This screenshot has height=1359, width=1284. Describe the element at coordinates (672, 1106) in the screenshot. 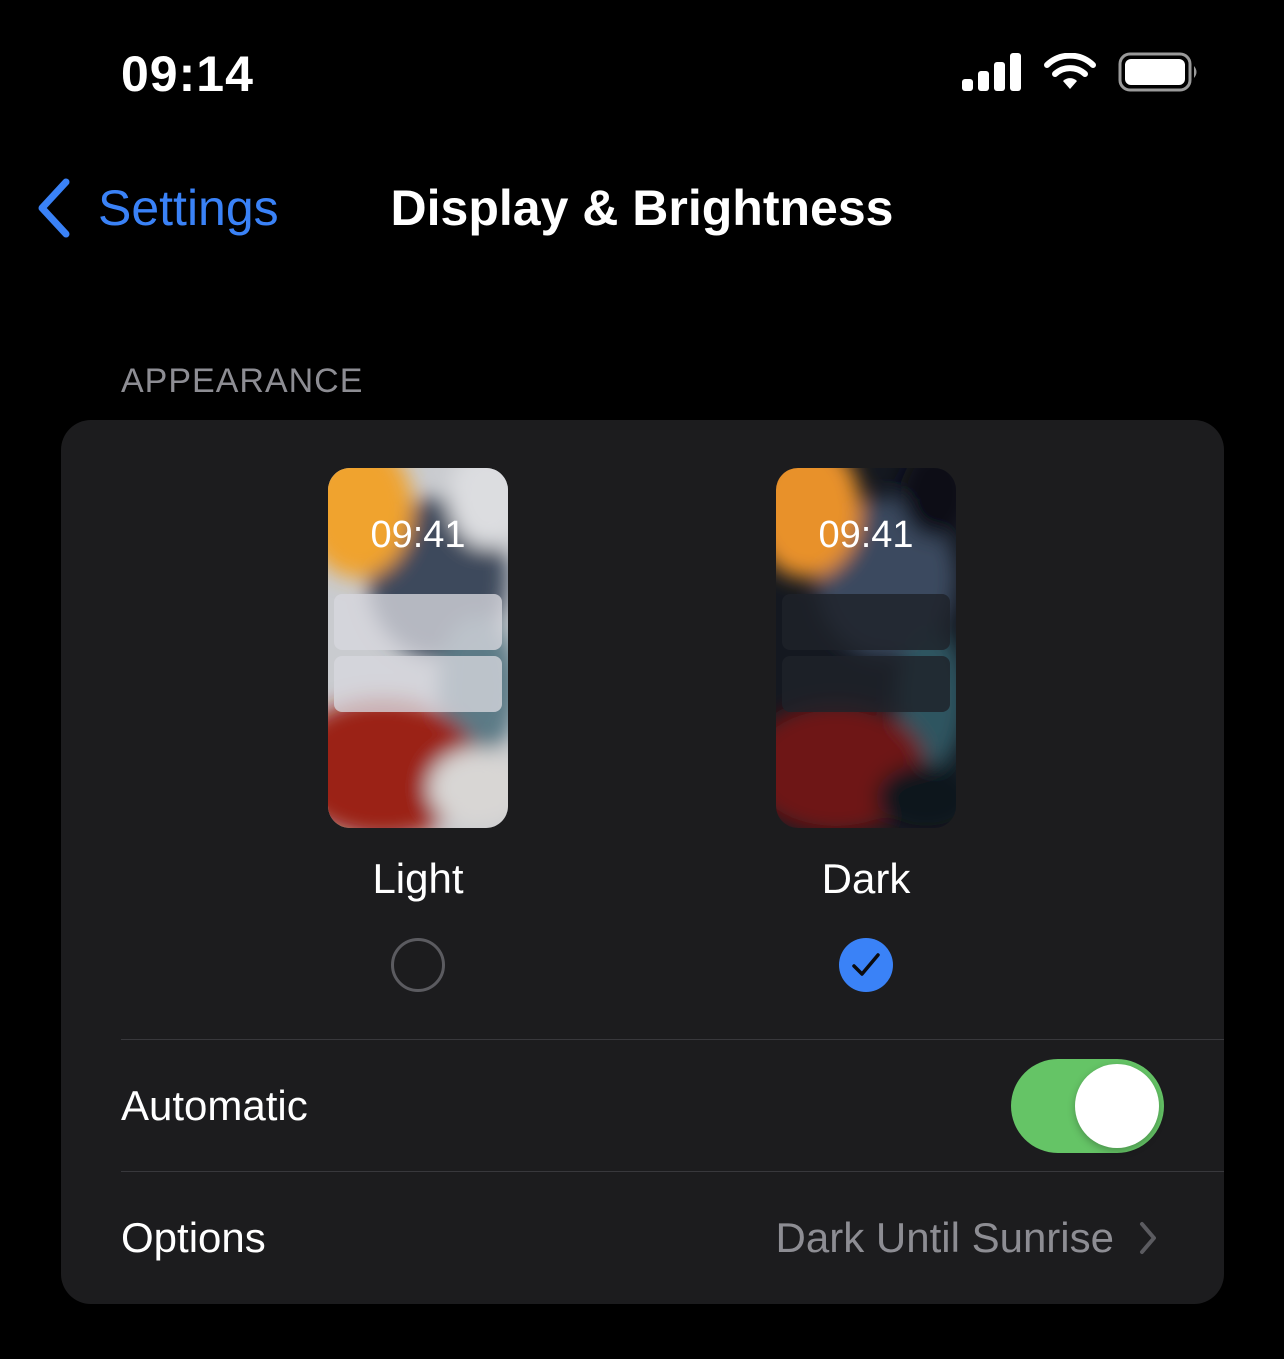

I see `automatic-row: Automatic` at that location.